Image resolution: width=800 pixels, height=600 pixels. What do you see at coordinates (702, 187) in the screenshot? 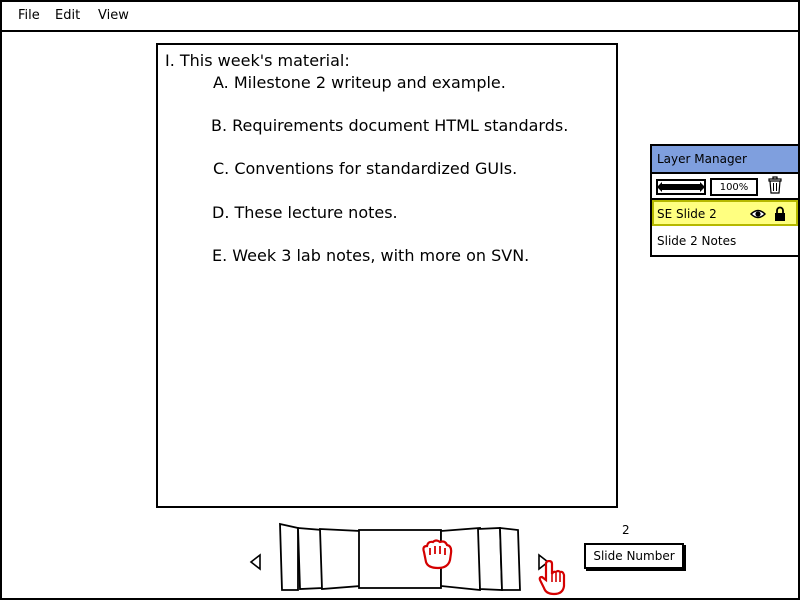
I see `slider-right-arrow-icon` at bounding box center [702, 187].